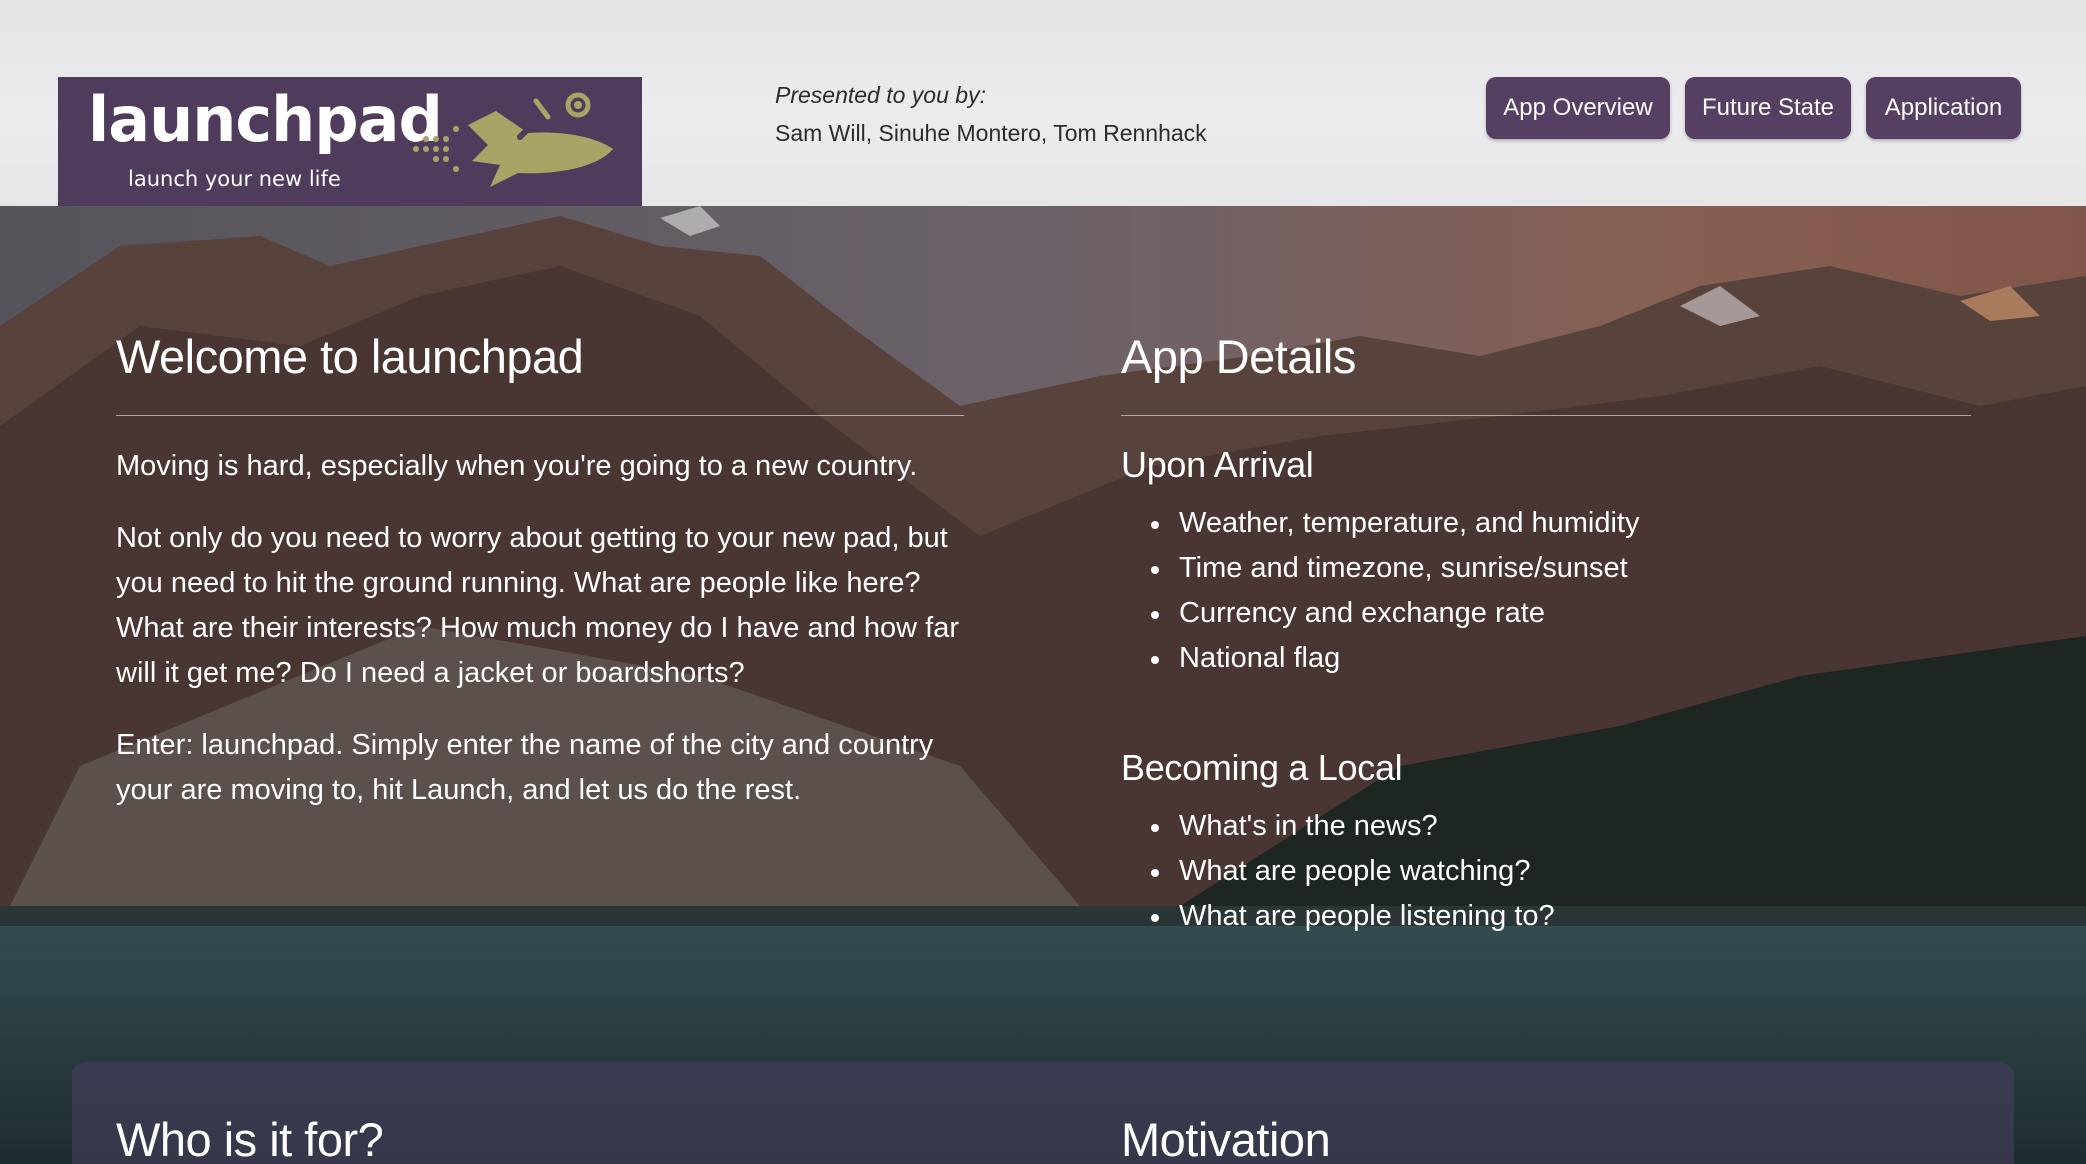  I want to click on list-item: Weather, temperature, and humidity, so click(1380, 523).